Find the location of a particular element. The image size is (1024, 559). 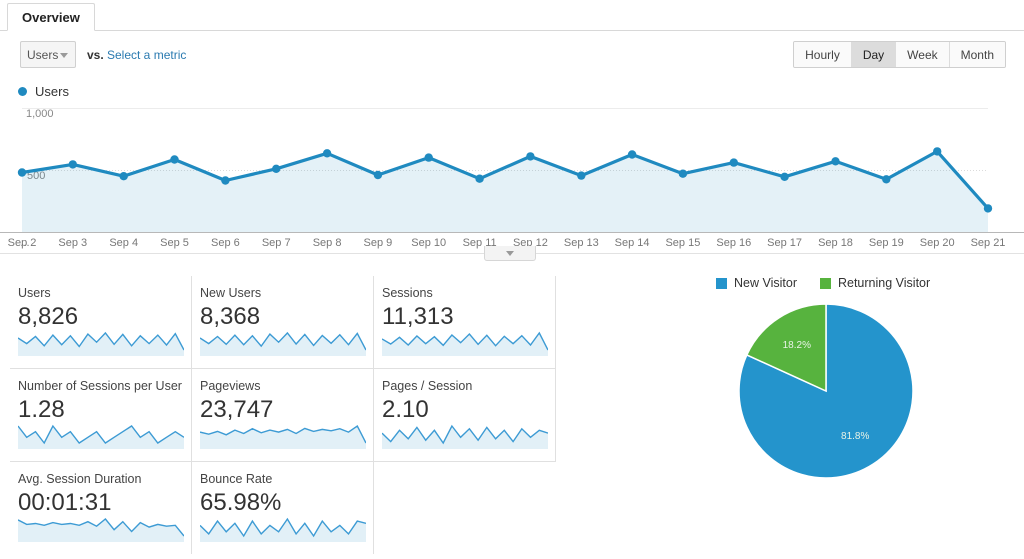

metric-card-label: New Users is located at coordinates (231, 293).